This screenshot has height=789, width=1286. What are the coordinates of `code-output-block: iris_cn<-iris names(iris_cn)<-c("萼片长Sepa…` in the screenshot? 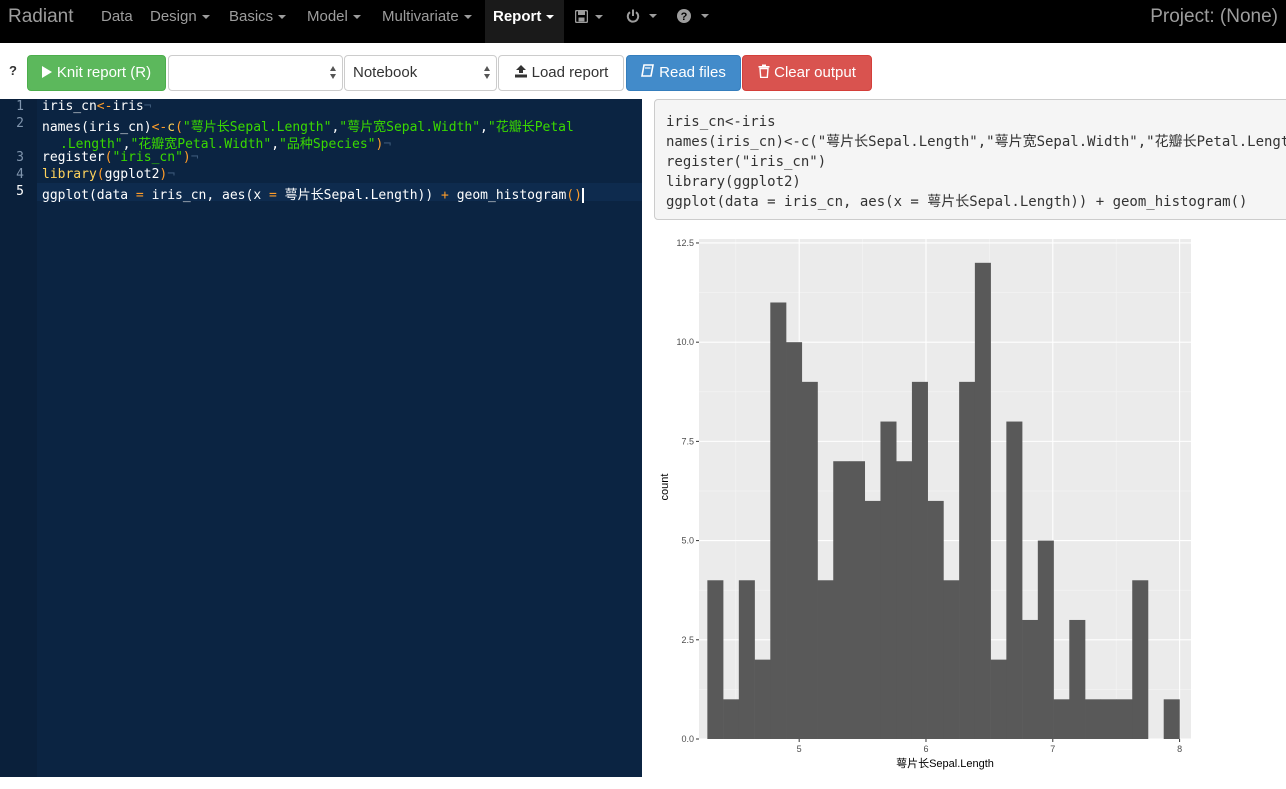 It's located at (970, 159).